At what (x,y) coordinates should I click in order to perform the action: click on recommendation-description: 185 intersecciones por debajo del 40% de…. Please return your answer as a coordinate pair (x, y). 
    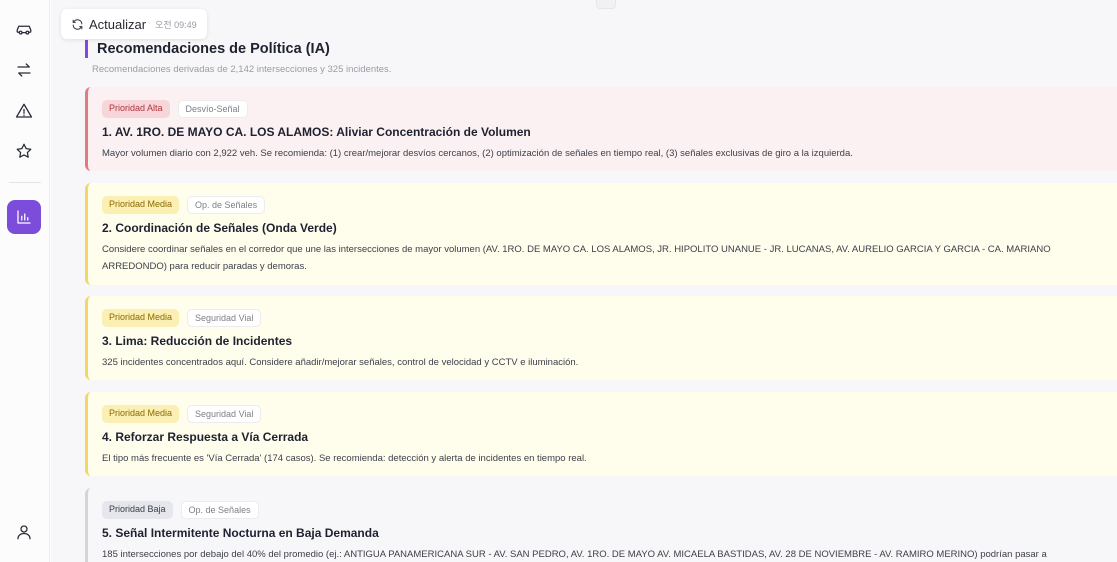
    Looking at the image, I should click on (574, 554).